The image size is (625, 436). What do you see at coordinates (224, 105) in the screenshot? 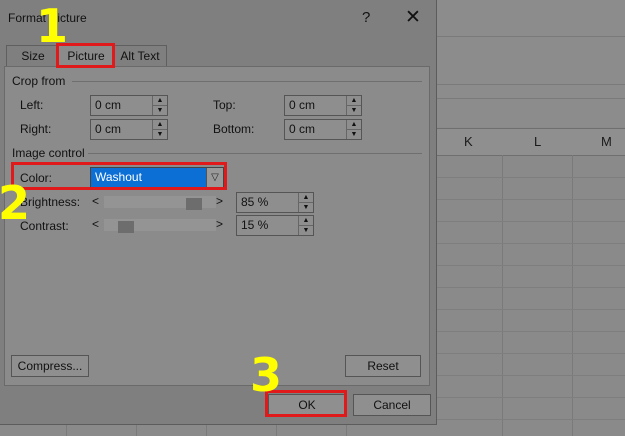
I see `crop-top-label: Top:` at bounding box center [224, 105].